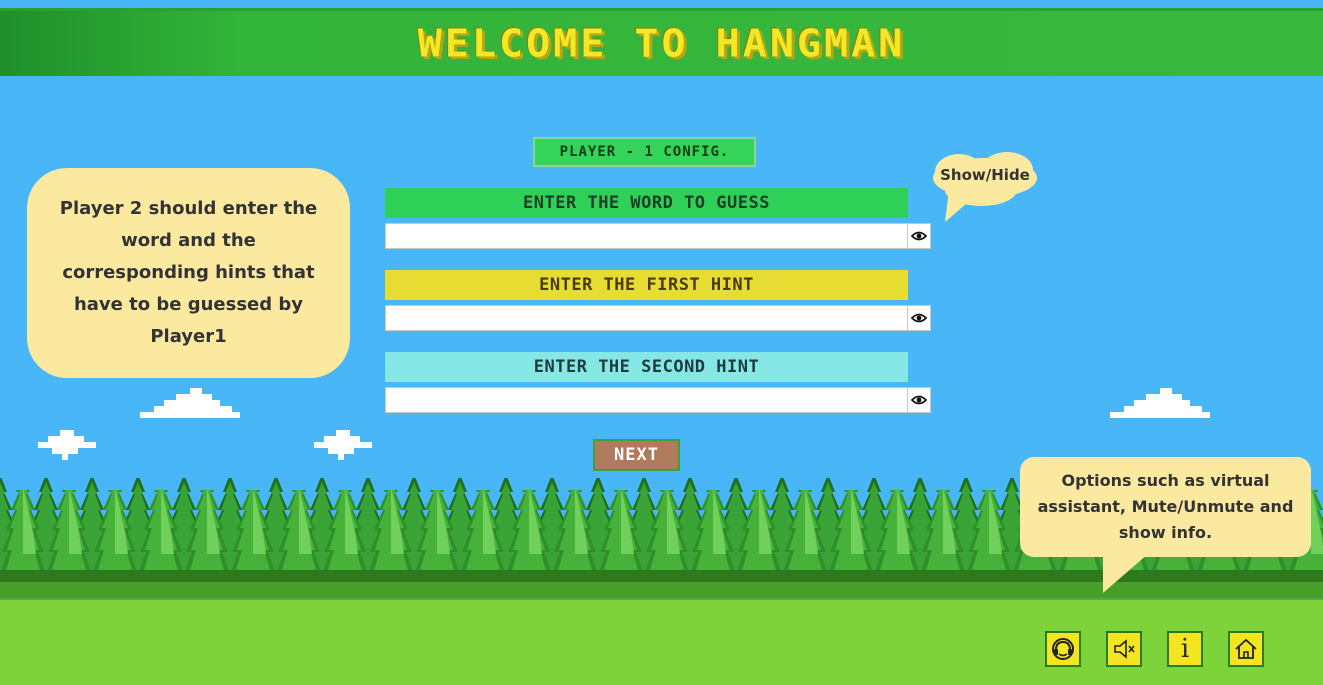  I want to click on page-title: WELCOME TO HANGMAN, so click(661, 43).